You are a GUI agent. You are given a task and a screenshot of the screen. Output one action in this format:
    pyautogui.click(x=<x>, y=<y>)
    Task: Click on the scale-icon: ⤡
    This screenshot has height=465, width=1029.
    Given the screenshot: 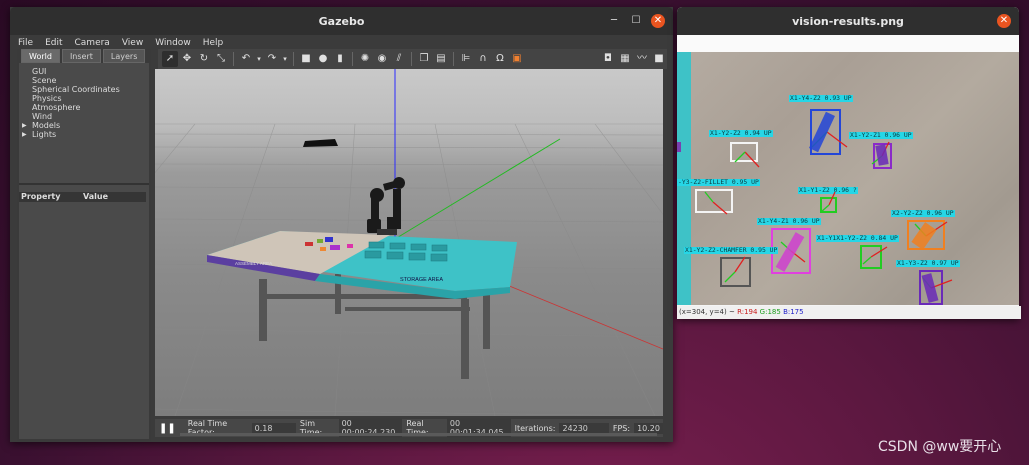 What is the action you would take?
    pyautogui.click(x=221, y=59)
    